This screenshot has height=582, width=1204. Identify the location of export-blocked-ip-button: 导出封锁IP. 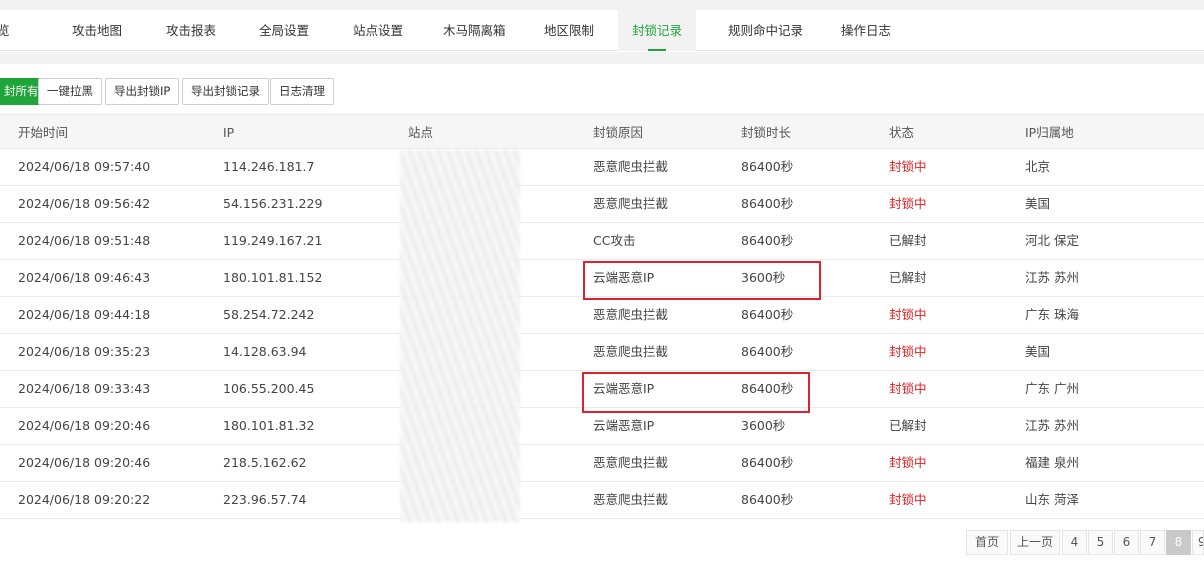
(142, 91).